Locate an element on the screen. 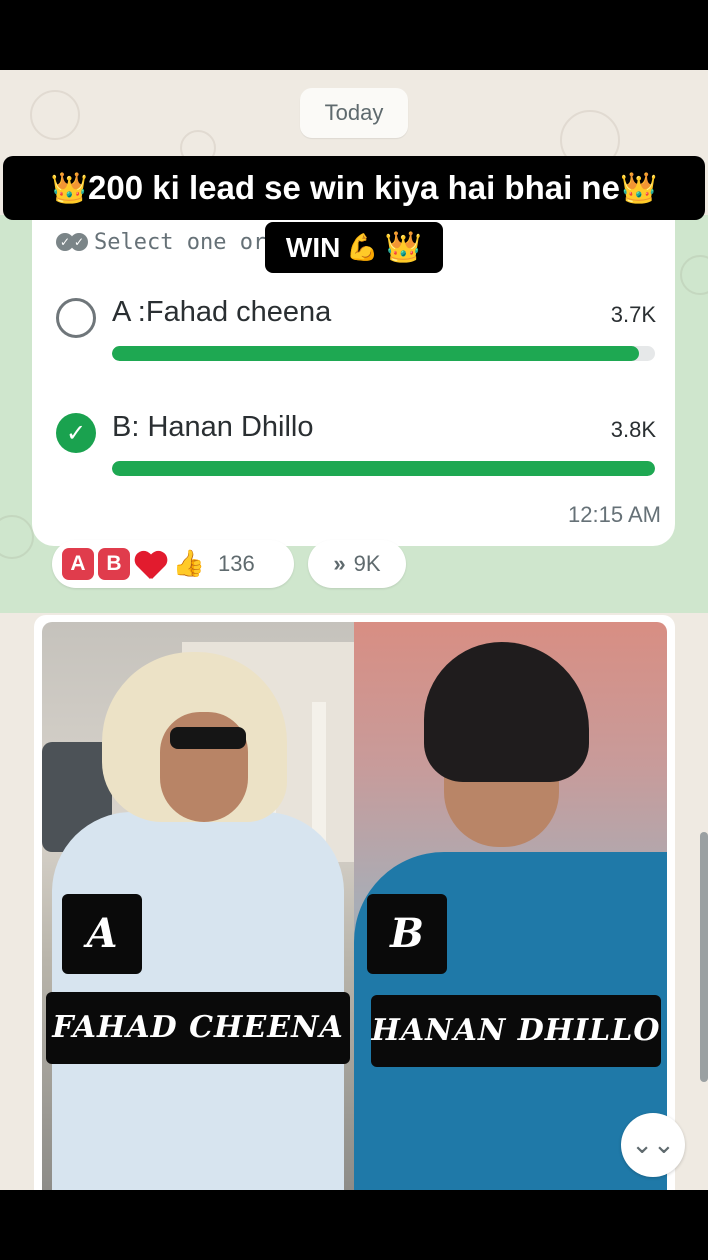 The image size is (708, 1260). radio-unchecked-icon is located at coordinates (76, 318).